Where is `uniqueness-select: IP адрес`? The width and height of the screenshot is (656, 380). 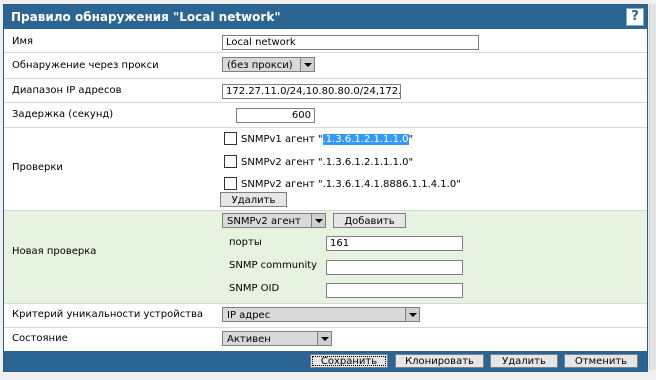
uniqueness-select: IP адрес is located at coordinates (321, 314).